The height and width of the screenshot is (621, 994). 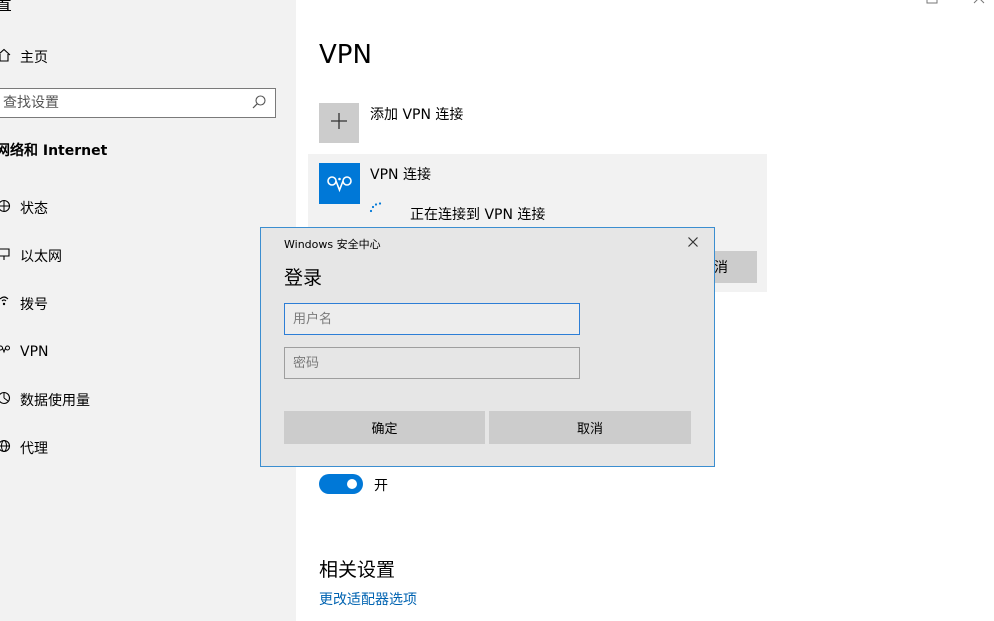 What do you see at coordinates (34, 305) in the screenshot?
I see `sidebar-item-label: 拨号` at bounding box center [34, 305].